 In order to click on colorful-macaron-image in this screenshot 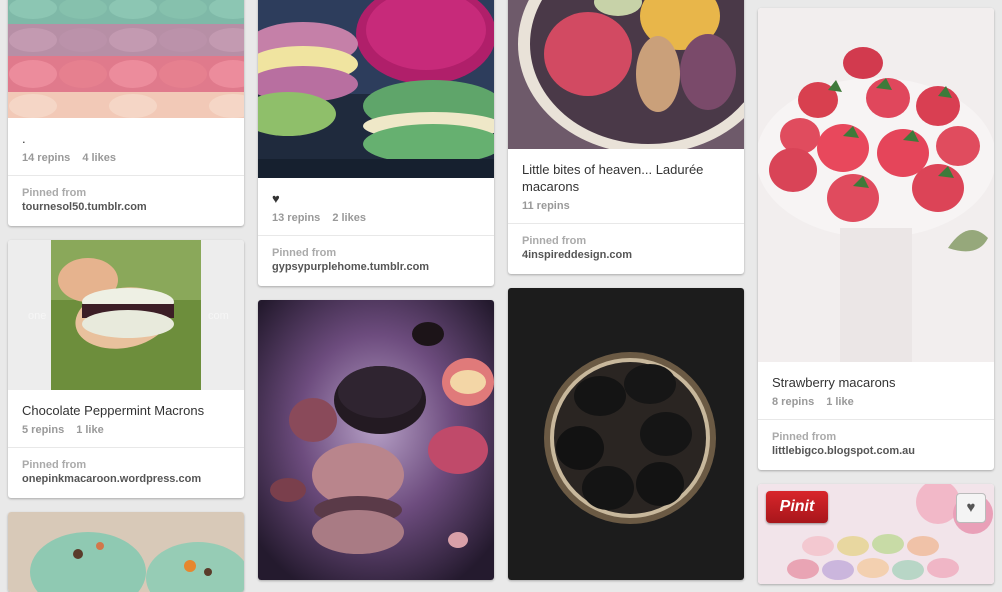, I will do `click(376, 89)`.